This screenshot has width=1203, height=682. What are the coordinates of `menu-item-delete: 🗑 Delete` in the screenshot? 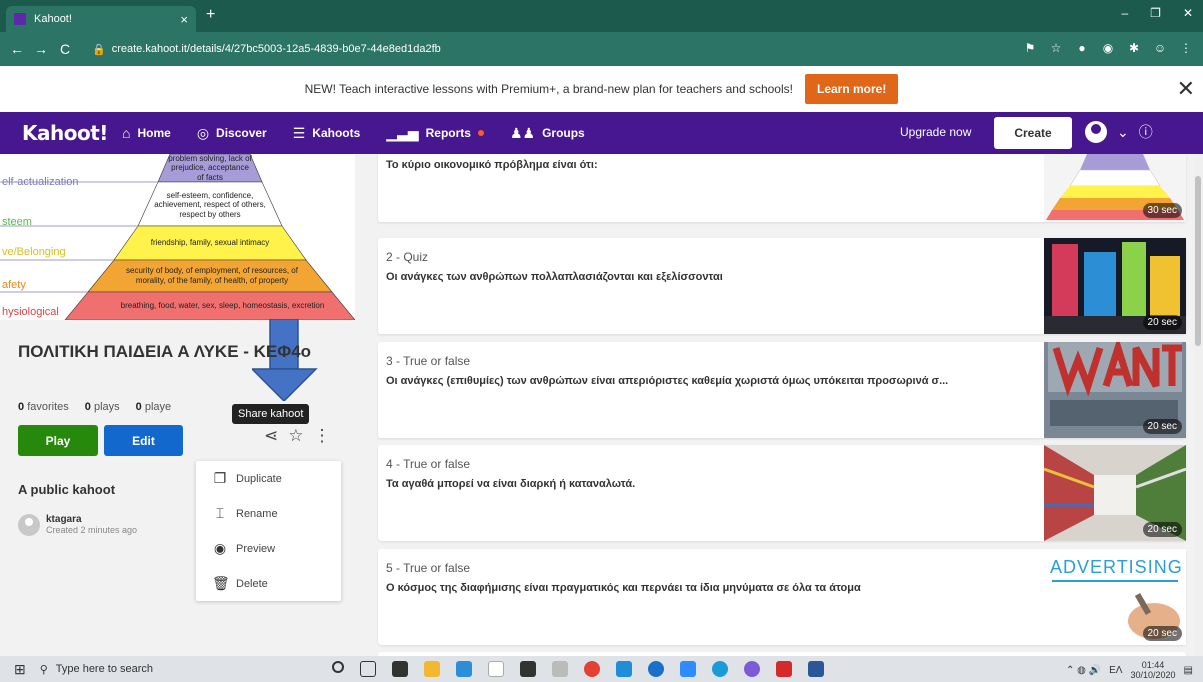 It's located at (268, 583).